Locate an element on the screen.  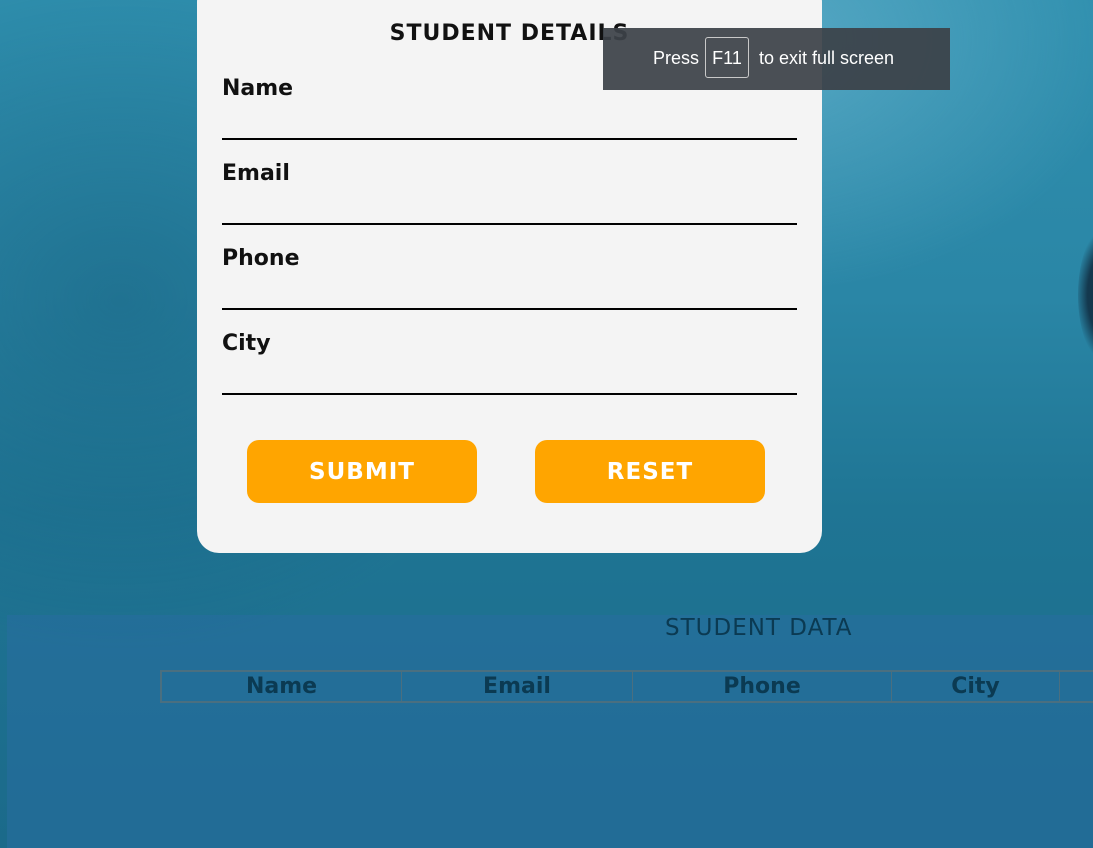
student-data-table: Name Email Phone City is located at coordinates (626, 686).